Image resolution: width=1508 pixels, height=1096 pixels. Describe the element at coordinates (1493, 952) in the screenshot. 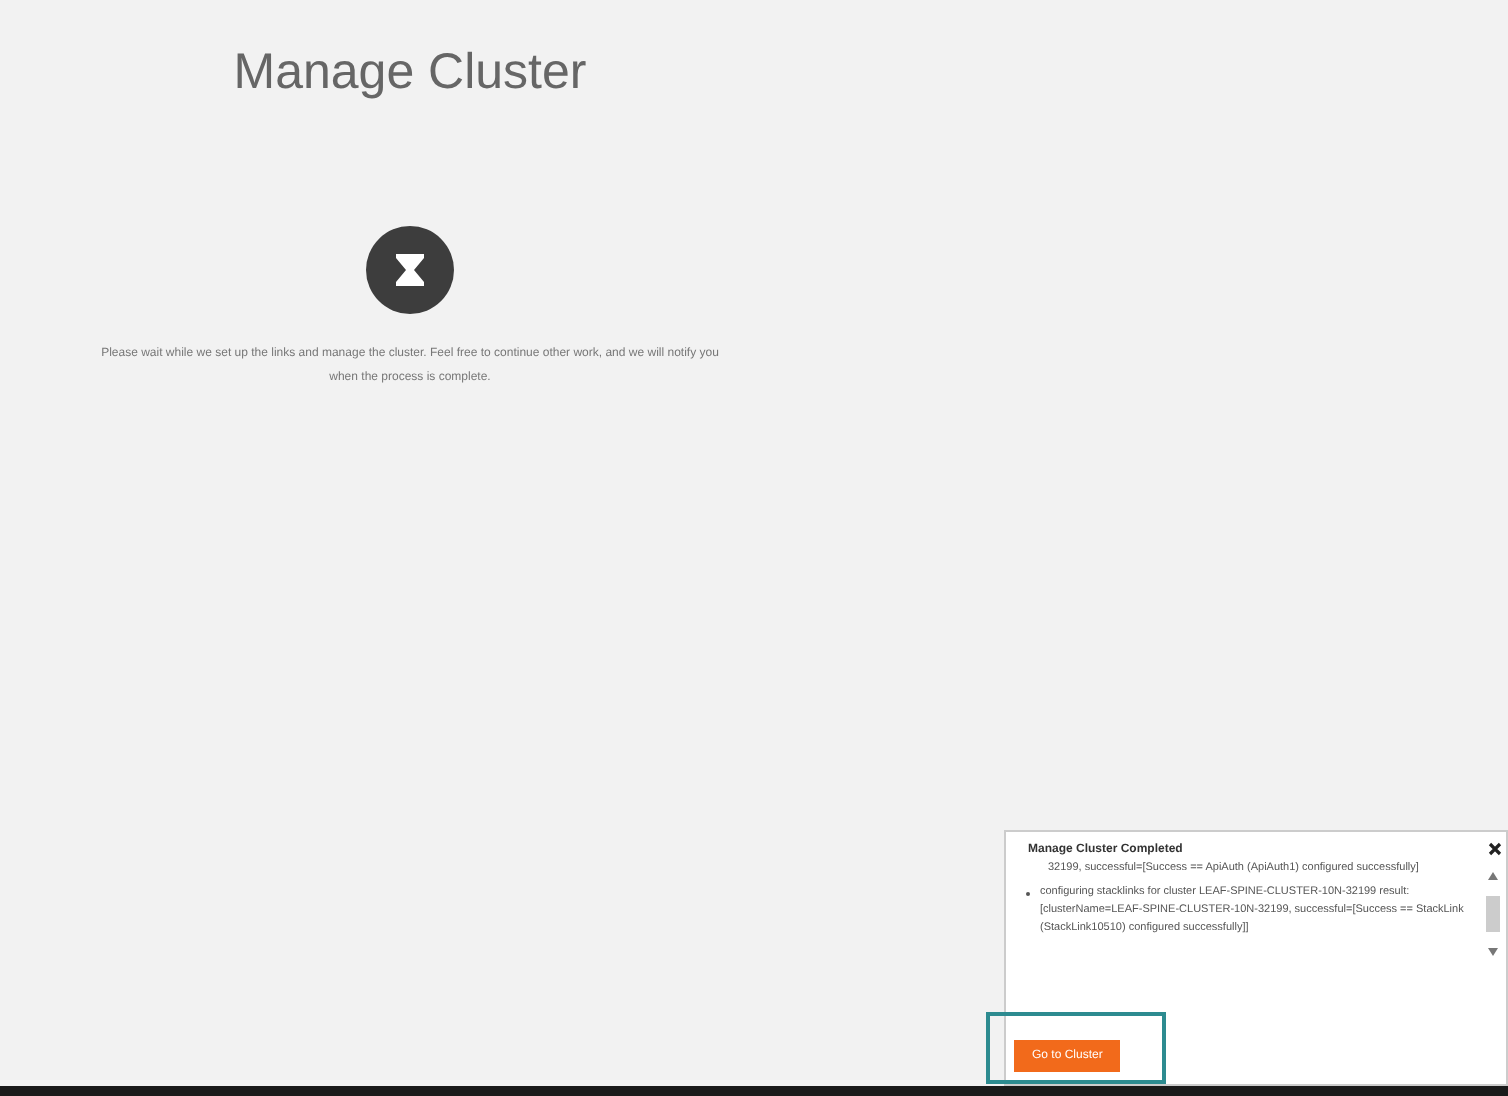

I see `scroll-down-icon` at that location.